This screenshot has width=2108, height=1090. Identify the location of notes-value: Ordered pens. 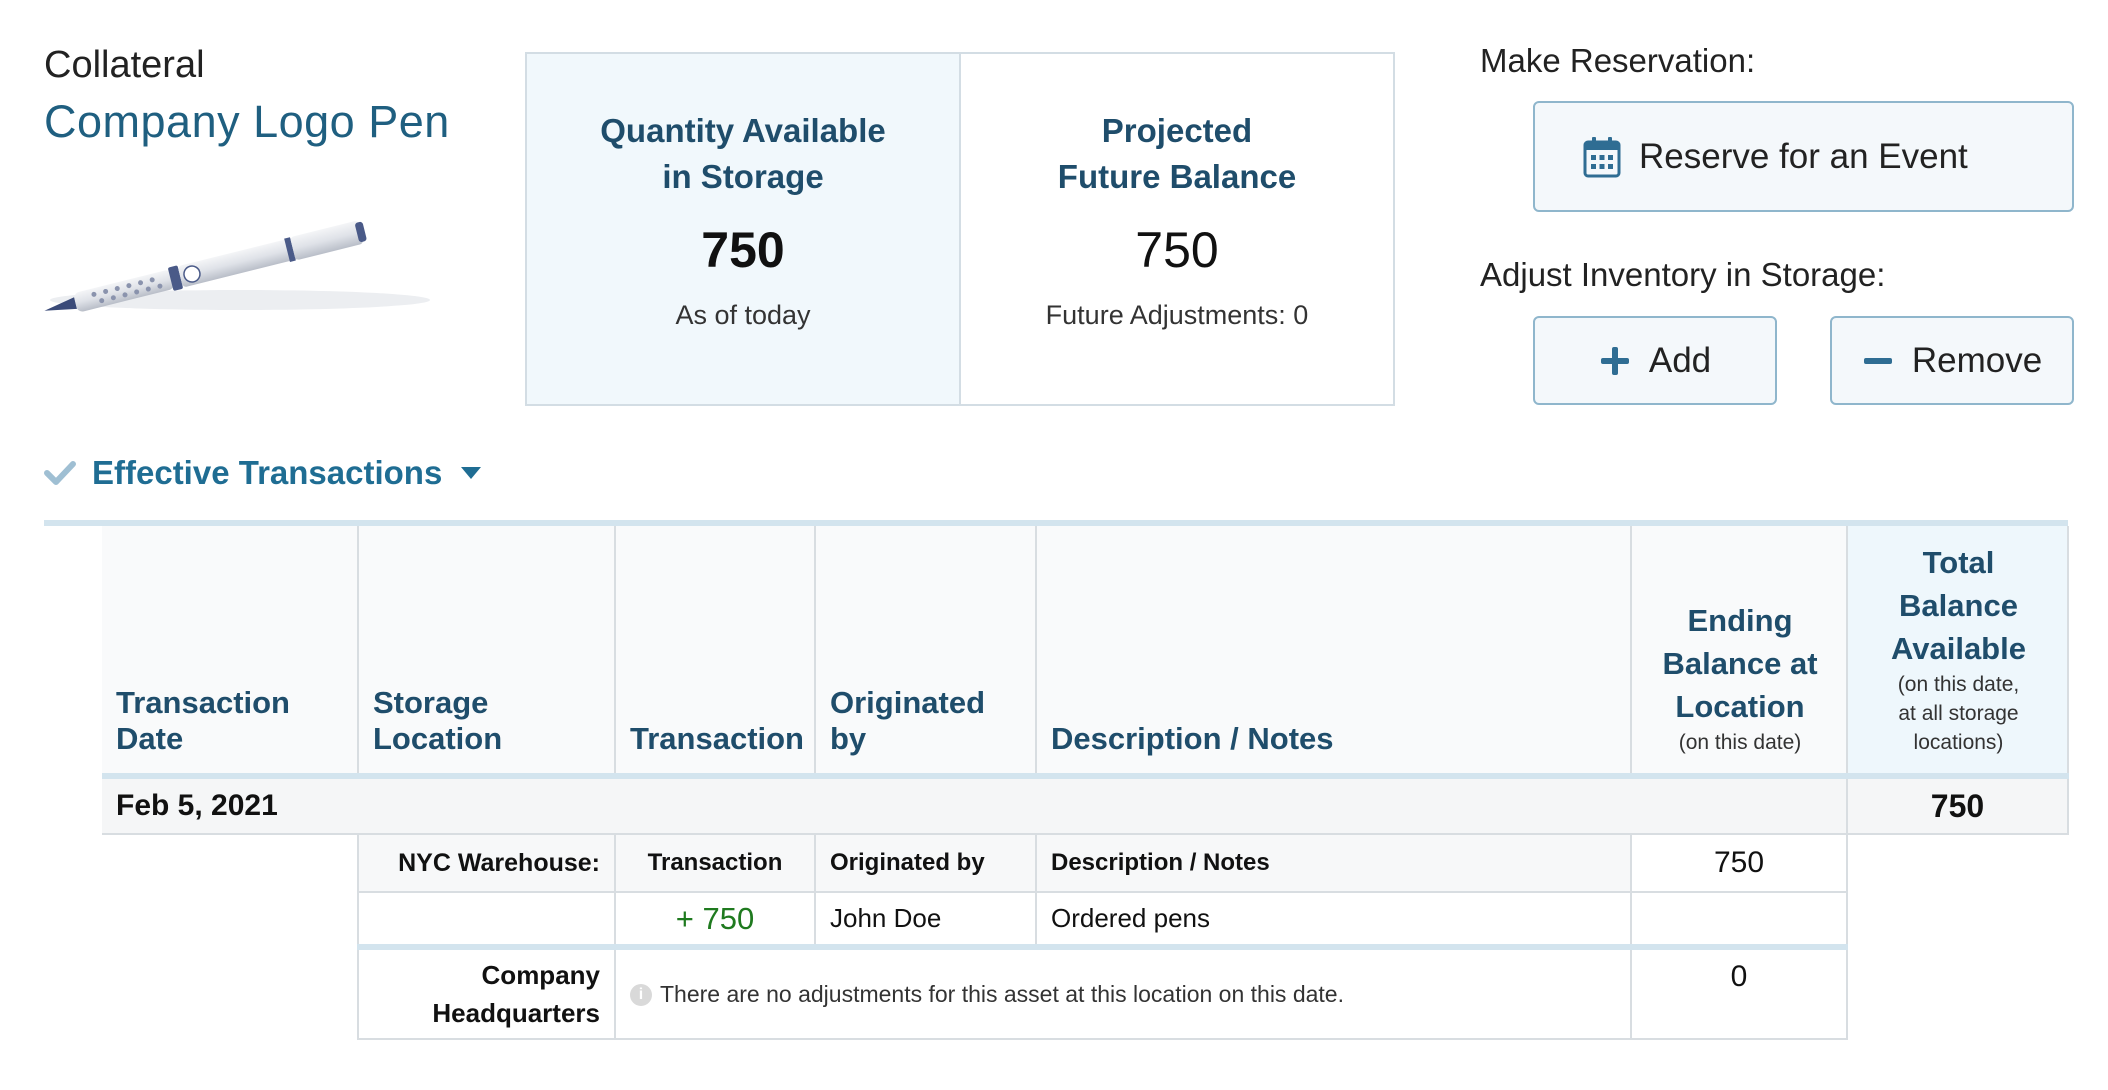
(1333, 919).